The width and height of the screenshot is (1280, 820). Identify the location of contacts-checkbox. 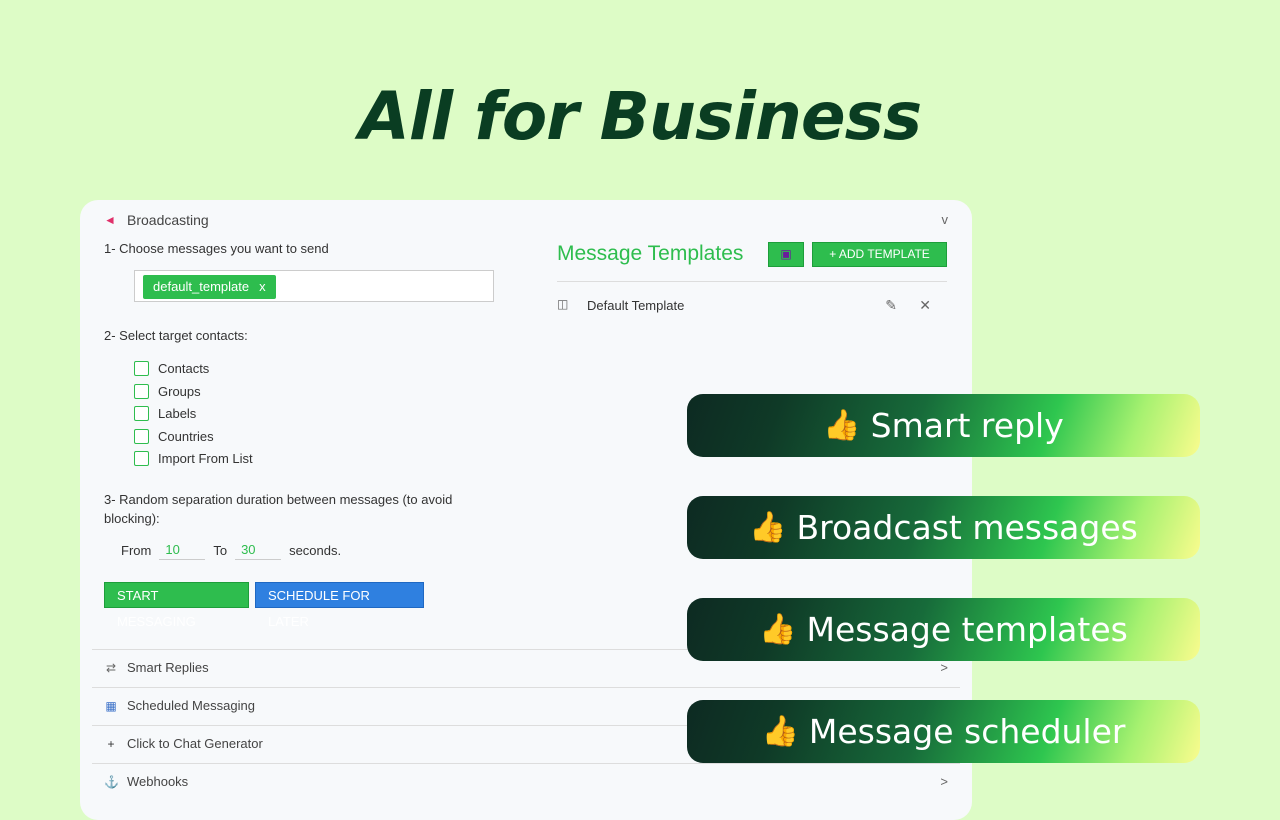
(141, 368).